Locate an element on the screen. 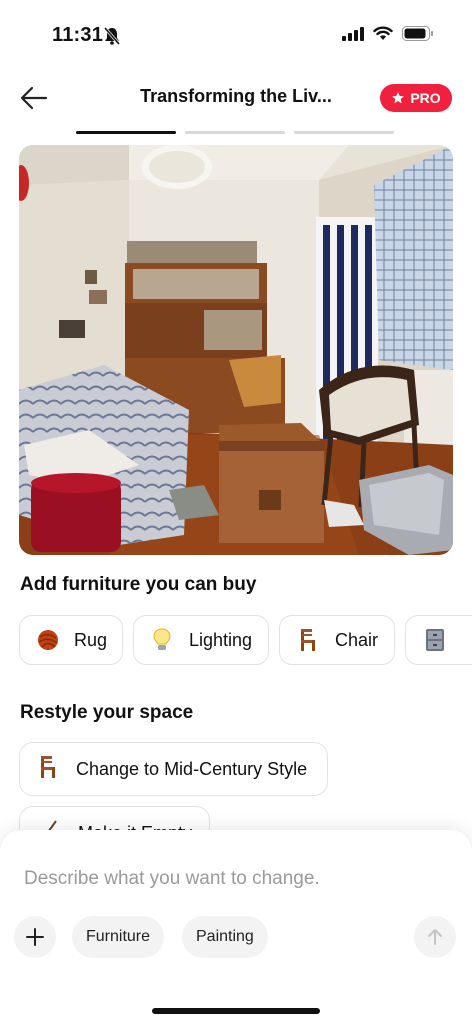 This screenshot has width=472, height=1024. chip-label: Chair is located at coordinates (356, 639).